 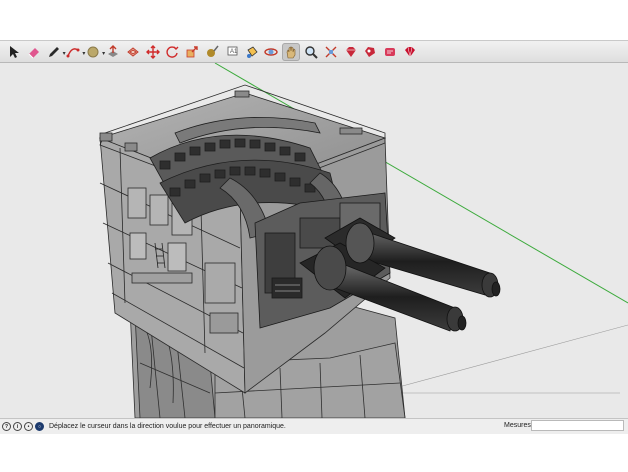 I want to click on orbit-tool-button, so click(x=271, y=52).